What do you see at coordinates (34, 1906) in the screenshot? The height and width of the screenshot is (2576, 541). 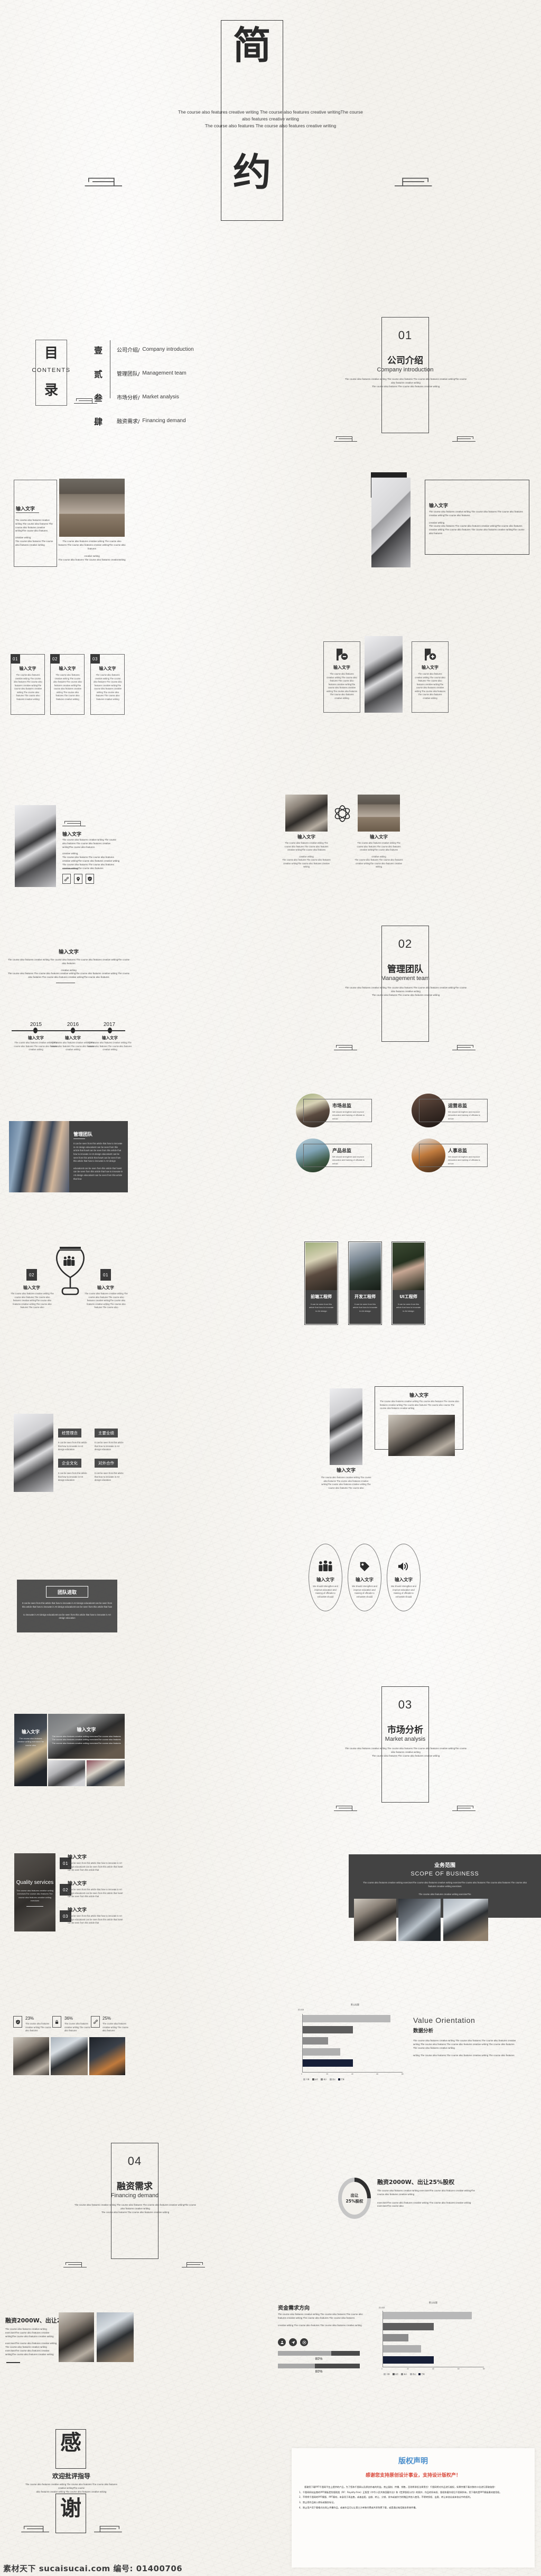 I see `divider` at bounding box center [34, 1906].